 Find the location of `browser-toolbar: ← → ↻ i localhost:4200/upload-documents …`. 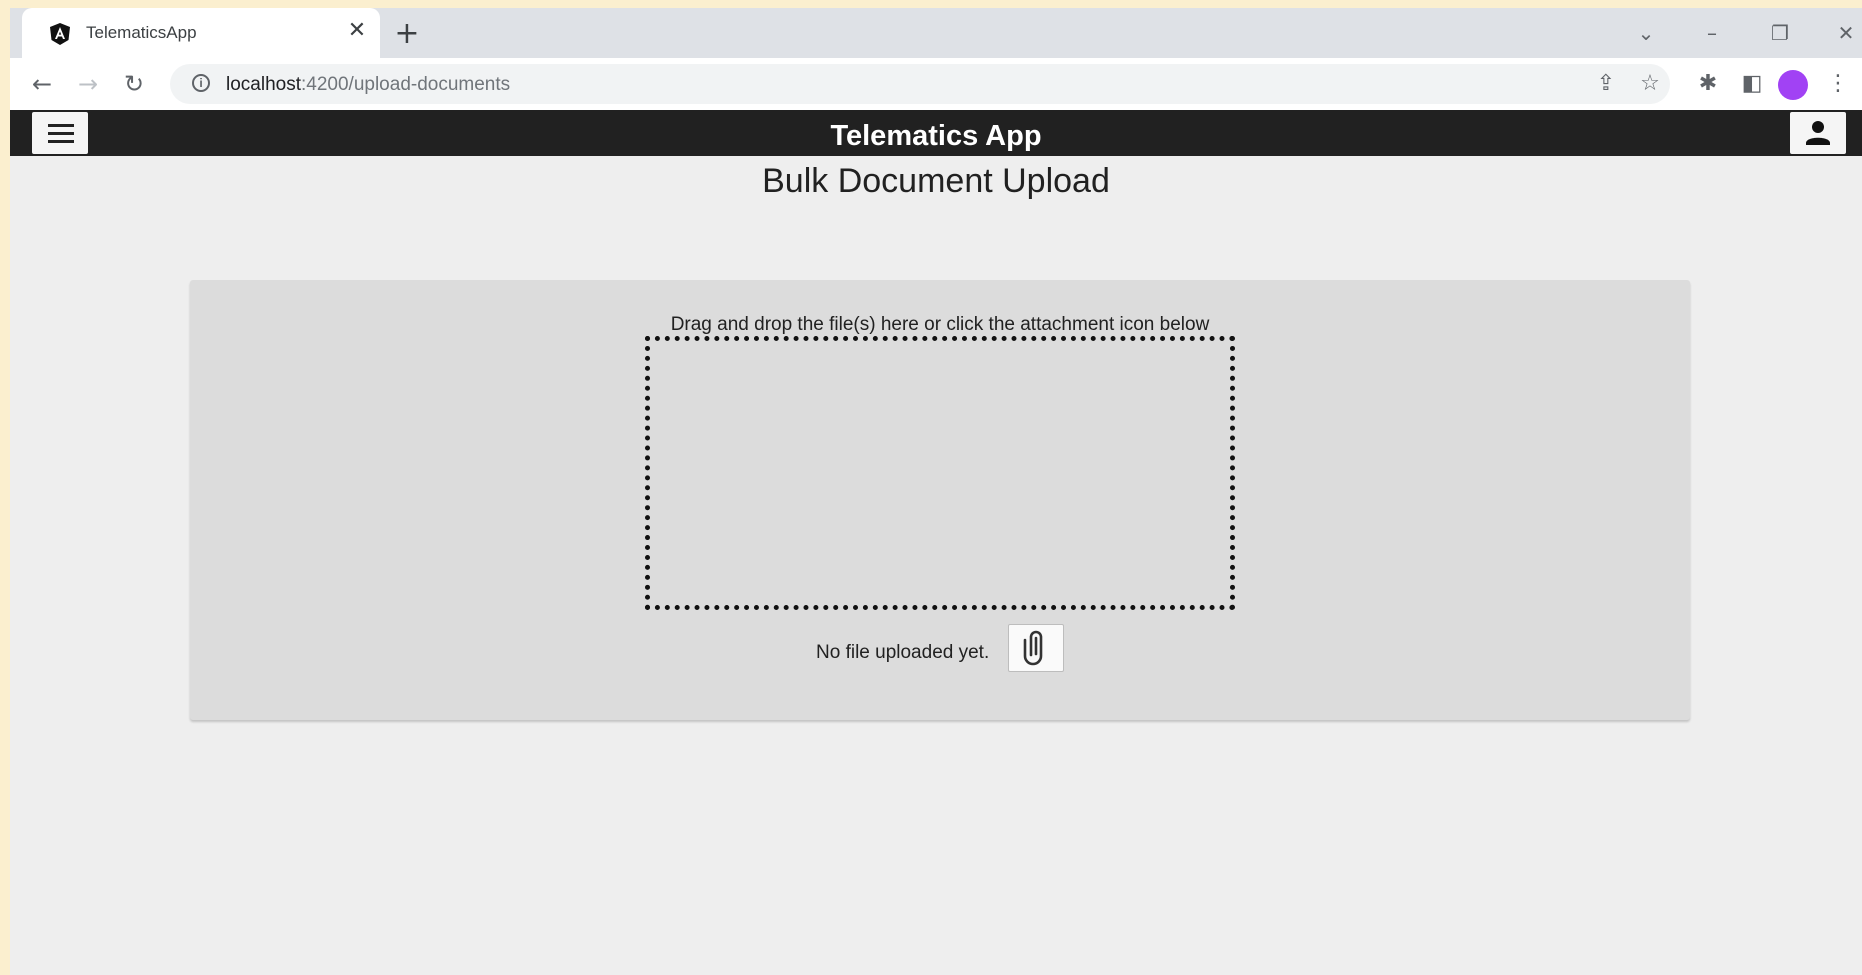

browser-toolbar: ← → ↻ i localhost:4200/upload-documents … is located at coordinates (936, 84).